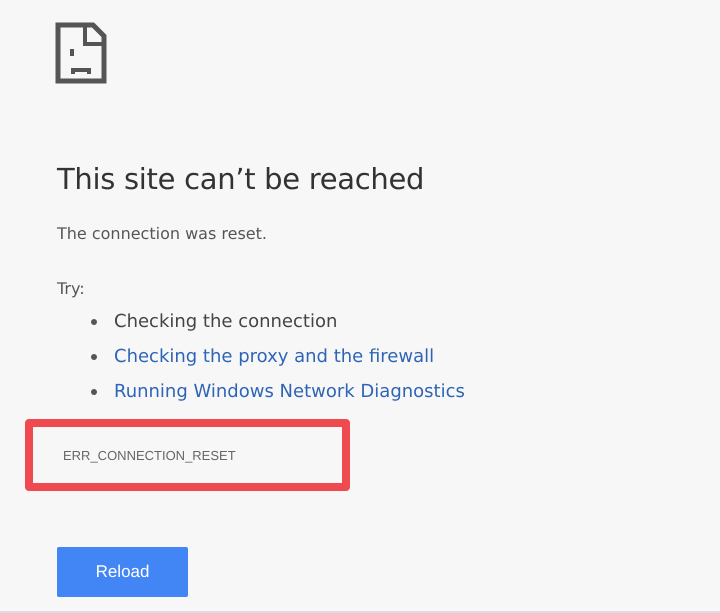 The image size is (720, 613). Describe the element at coordinates (122, 572) in the screenshot. I see `reload-button: Reload` at that location.